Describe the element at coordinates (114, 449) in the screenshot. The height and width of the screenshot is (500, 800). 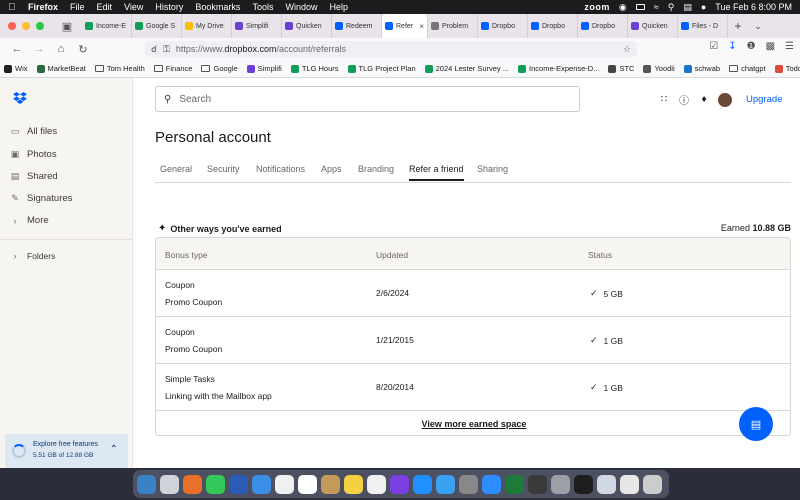
I see `chevron-up-icon: ⌃` at that location.